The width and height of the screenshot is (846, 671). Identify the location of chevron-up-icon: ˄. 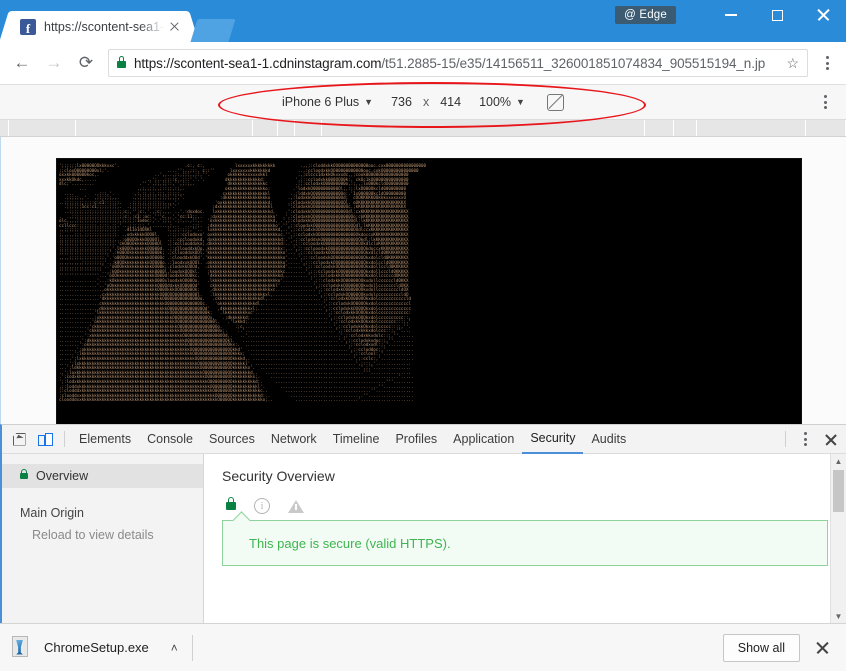
(174, 648).